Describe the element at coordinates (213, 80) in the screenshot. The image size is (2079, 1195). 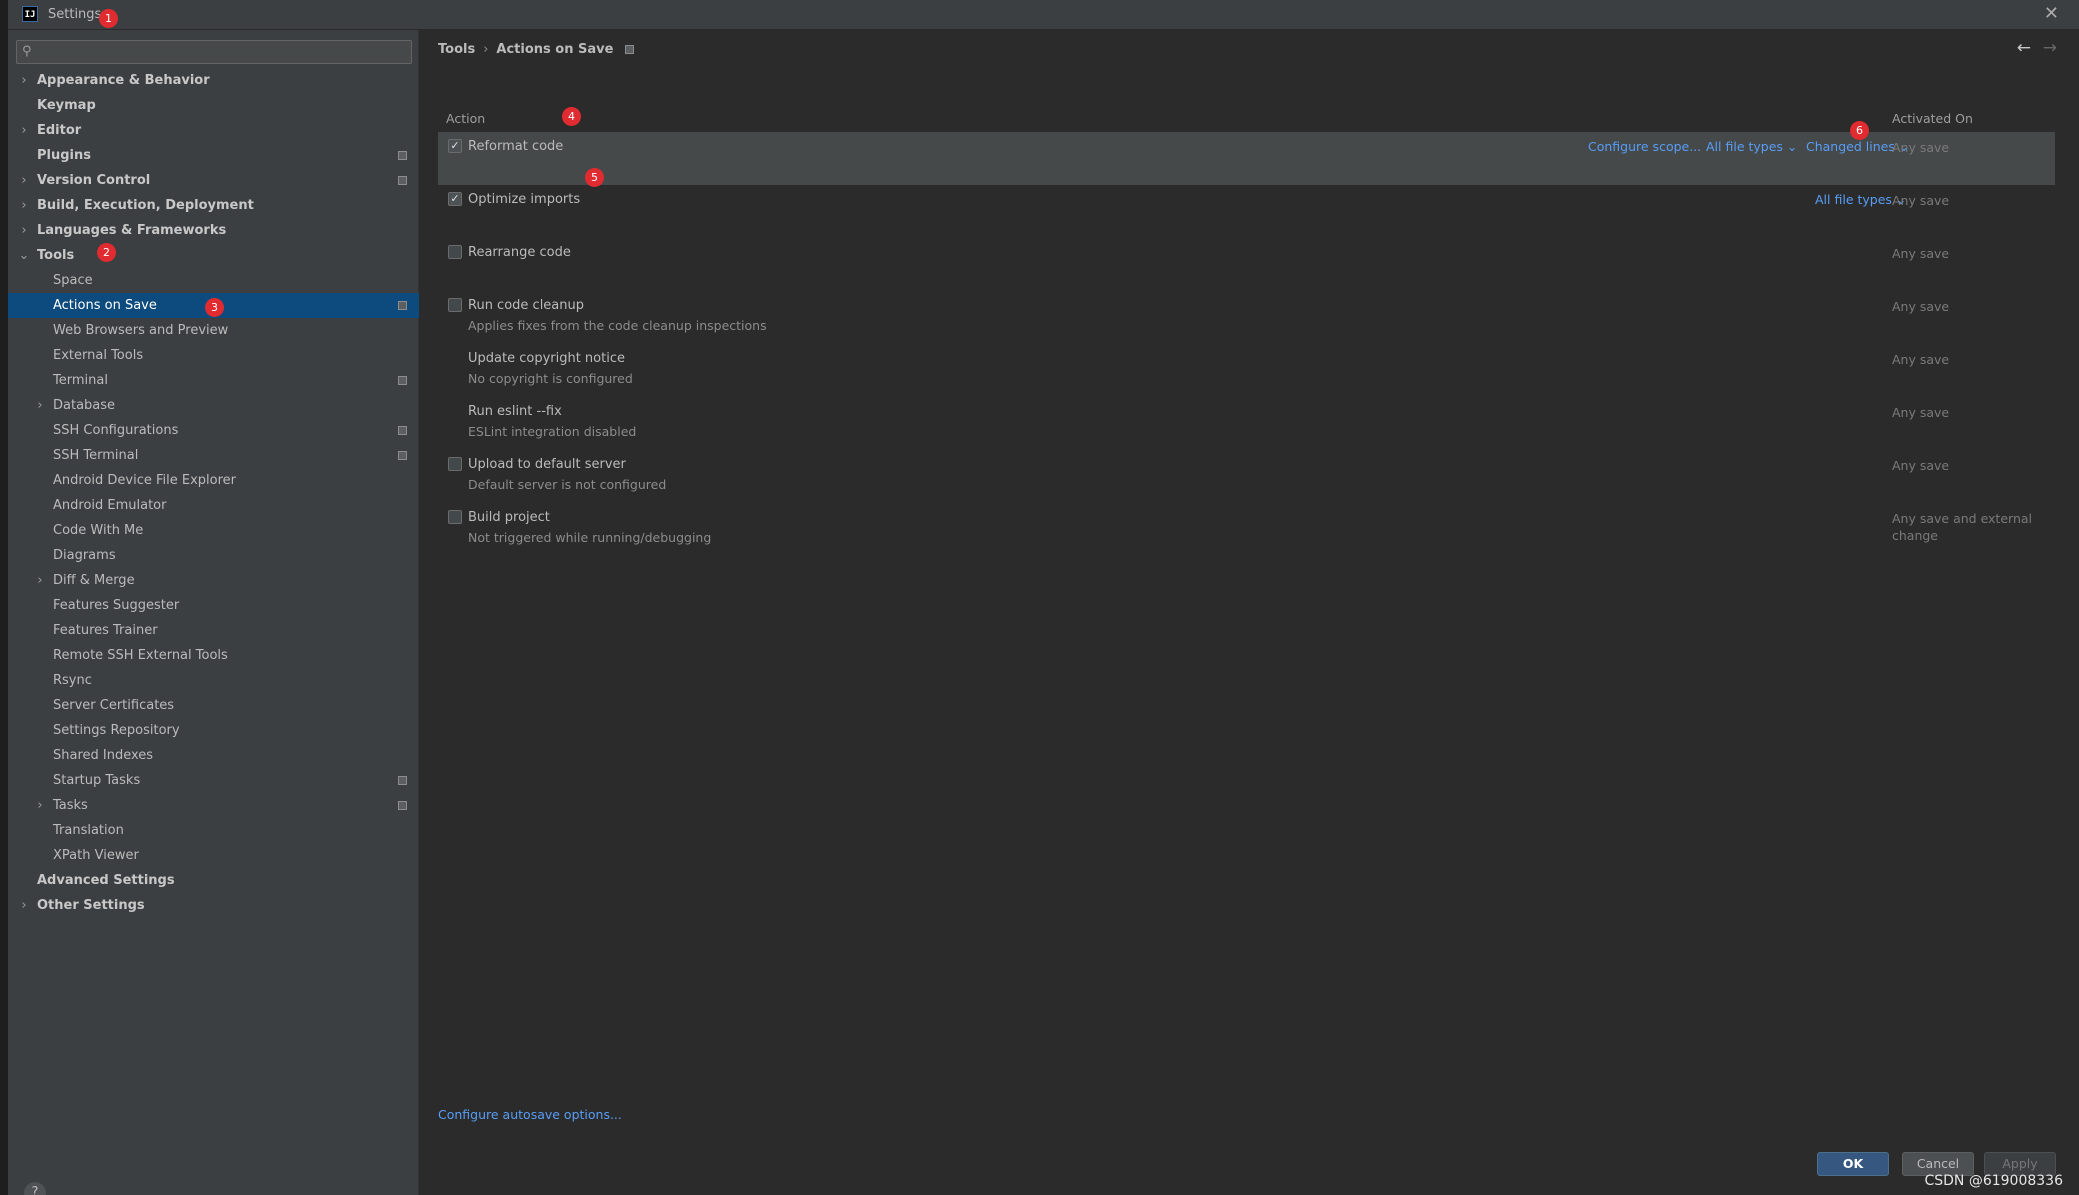
I see `sidebar-item: › Appearance & Behavior` at that location.